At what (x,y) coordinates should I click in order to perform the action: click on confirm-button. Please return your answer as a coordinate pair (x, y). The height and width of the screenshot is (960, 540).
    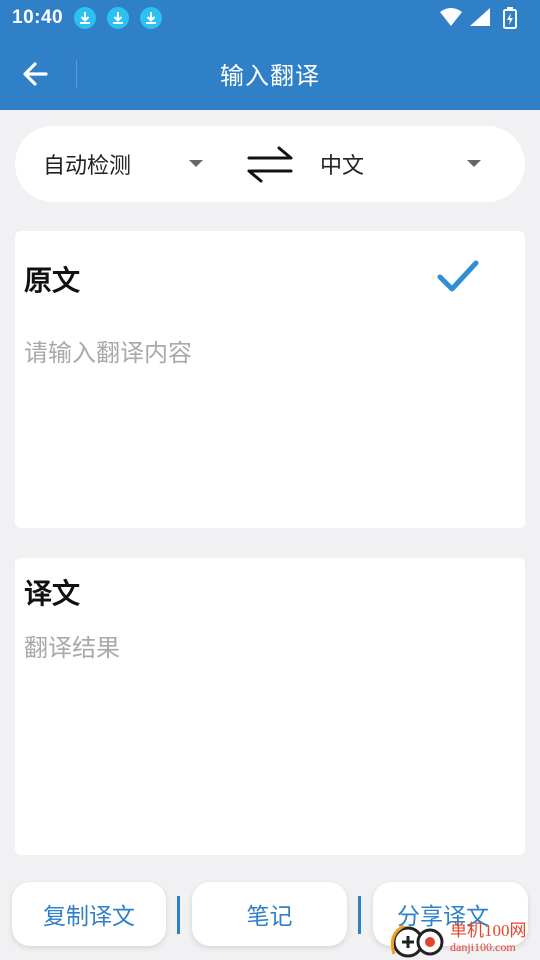
    Looking at the image, I should click on (458, 277).